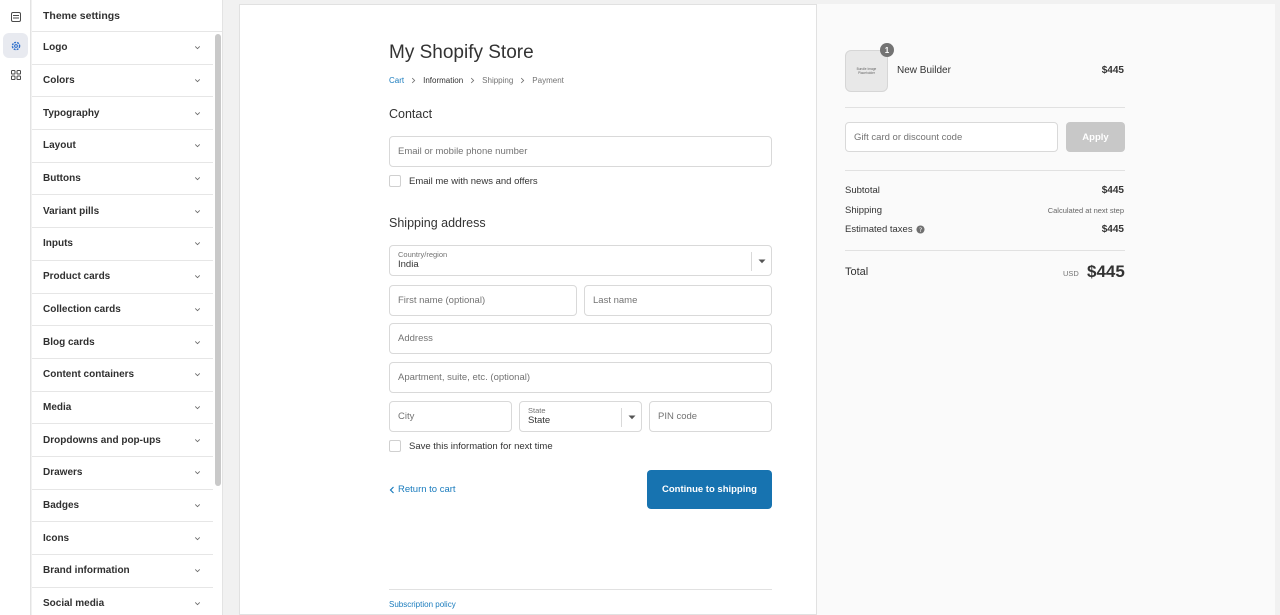 This screenshot has width=1280, height=615. I want to click on last-name-placeholder: Last name, so click(615, 300).